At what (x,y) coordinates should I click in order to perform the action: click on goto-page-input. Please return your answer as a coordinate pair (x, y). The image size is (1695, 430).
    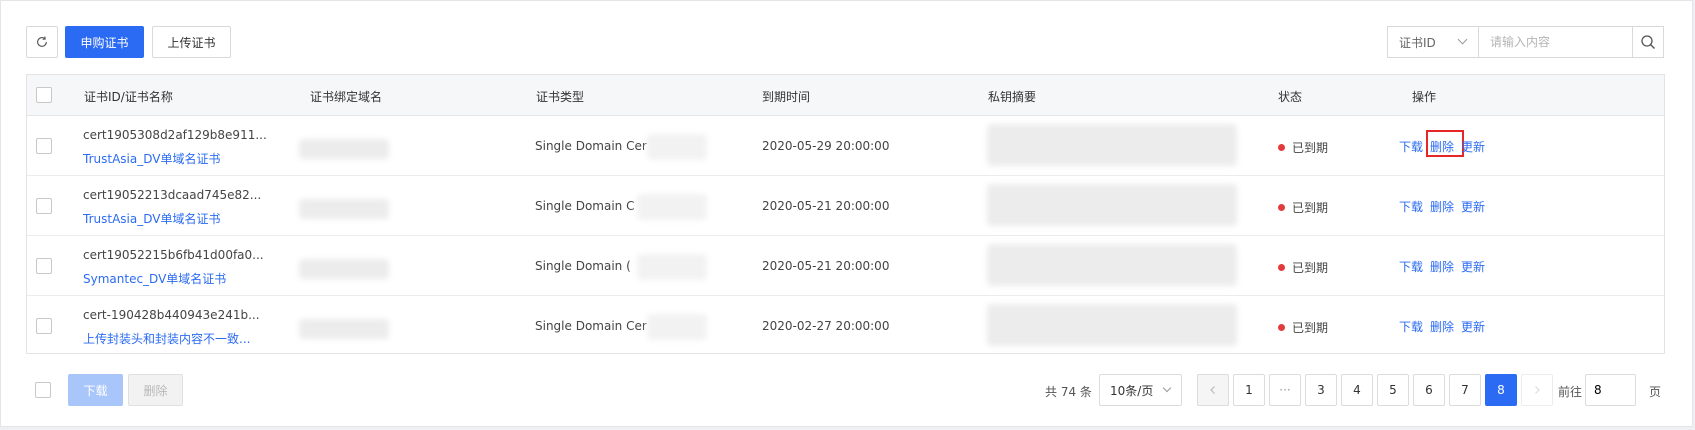
    Looking at the image, I should click on (1610, 390).